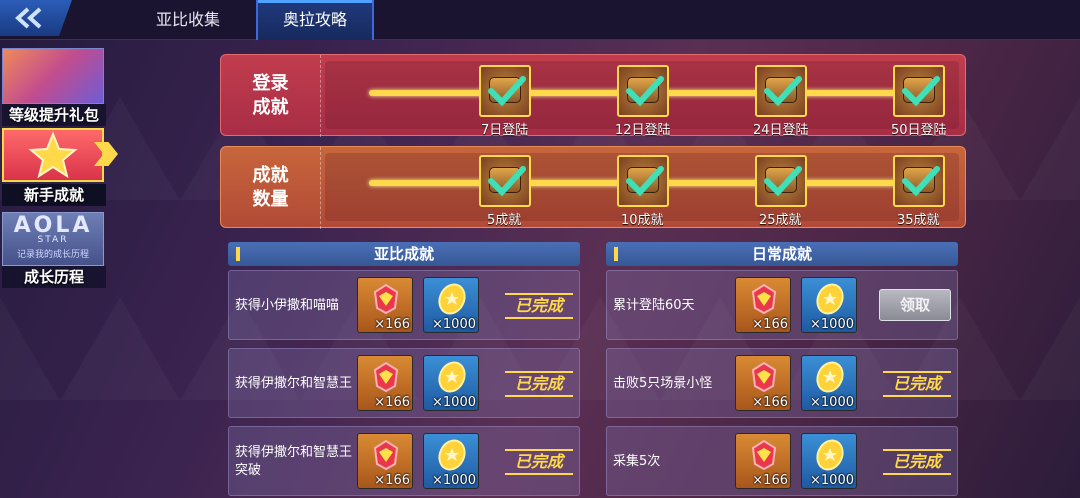 The width and height of the screenshot is (1080, 498). Describe the element at coordinates (294, 461) in the screenshot. I see `achievement-text: 获得伊撒尔和智慧王突破` at that location.